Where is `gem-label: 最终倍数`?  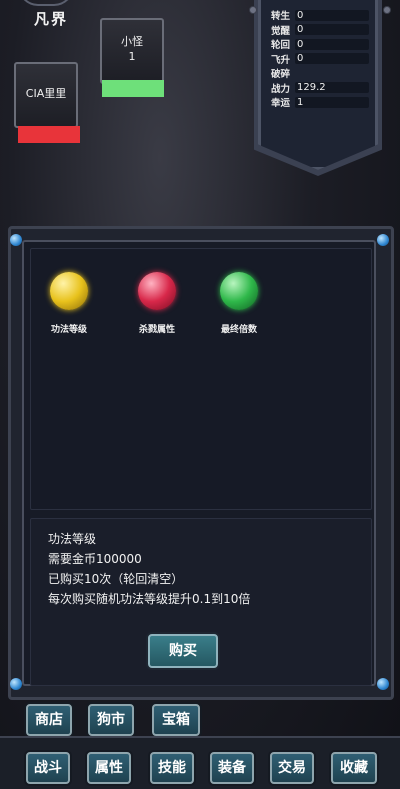 gem-label: 最终倍数 is located at coordinates (238, 330).